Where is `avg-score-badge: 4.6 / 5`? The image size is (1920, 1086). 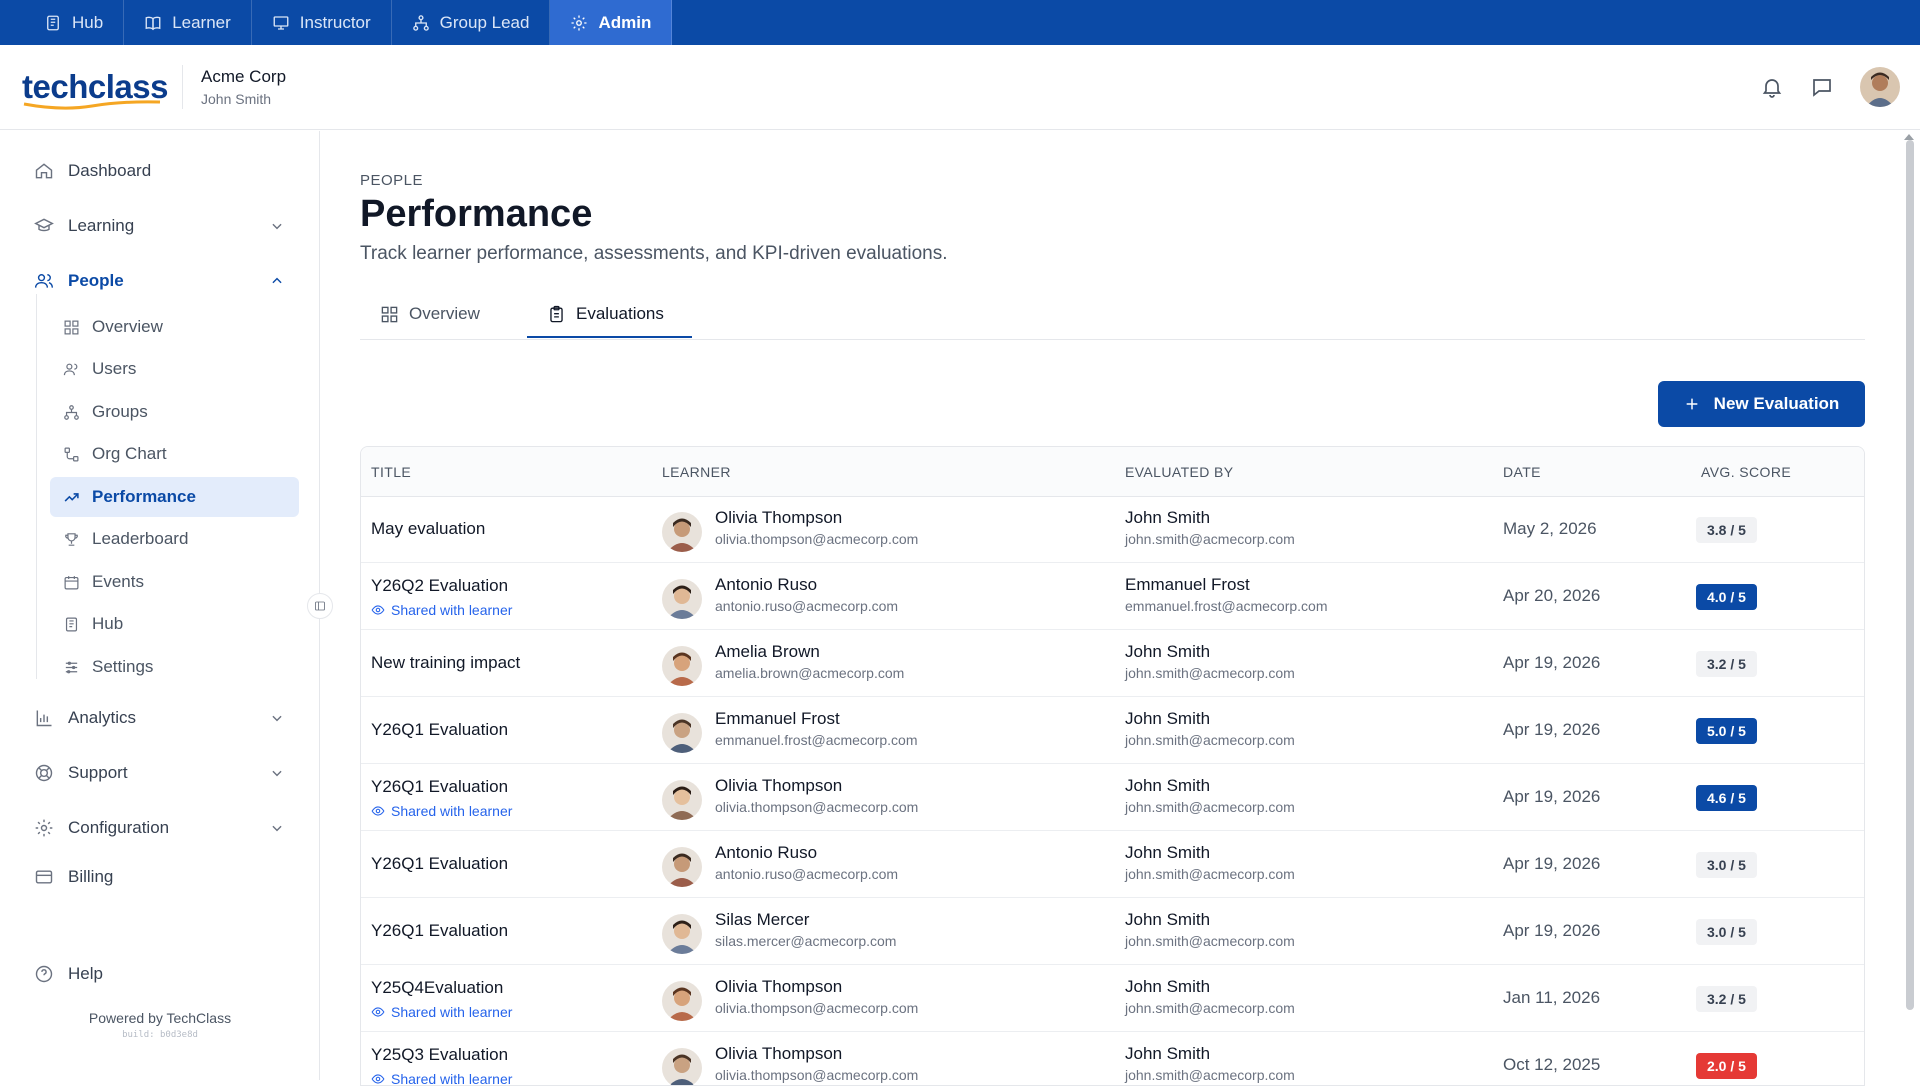 avg-score-badge: 4.6 / 5 is located at coordinates (1726, 798).